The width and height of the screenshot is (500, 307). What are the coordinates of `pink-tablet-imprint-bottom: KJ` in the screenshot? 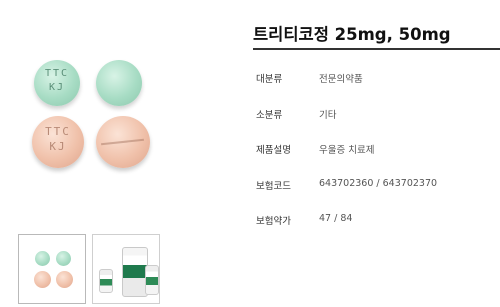 It's located at (58, 146).